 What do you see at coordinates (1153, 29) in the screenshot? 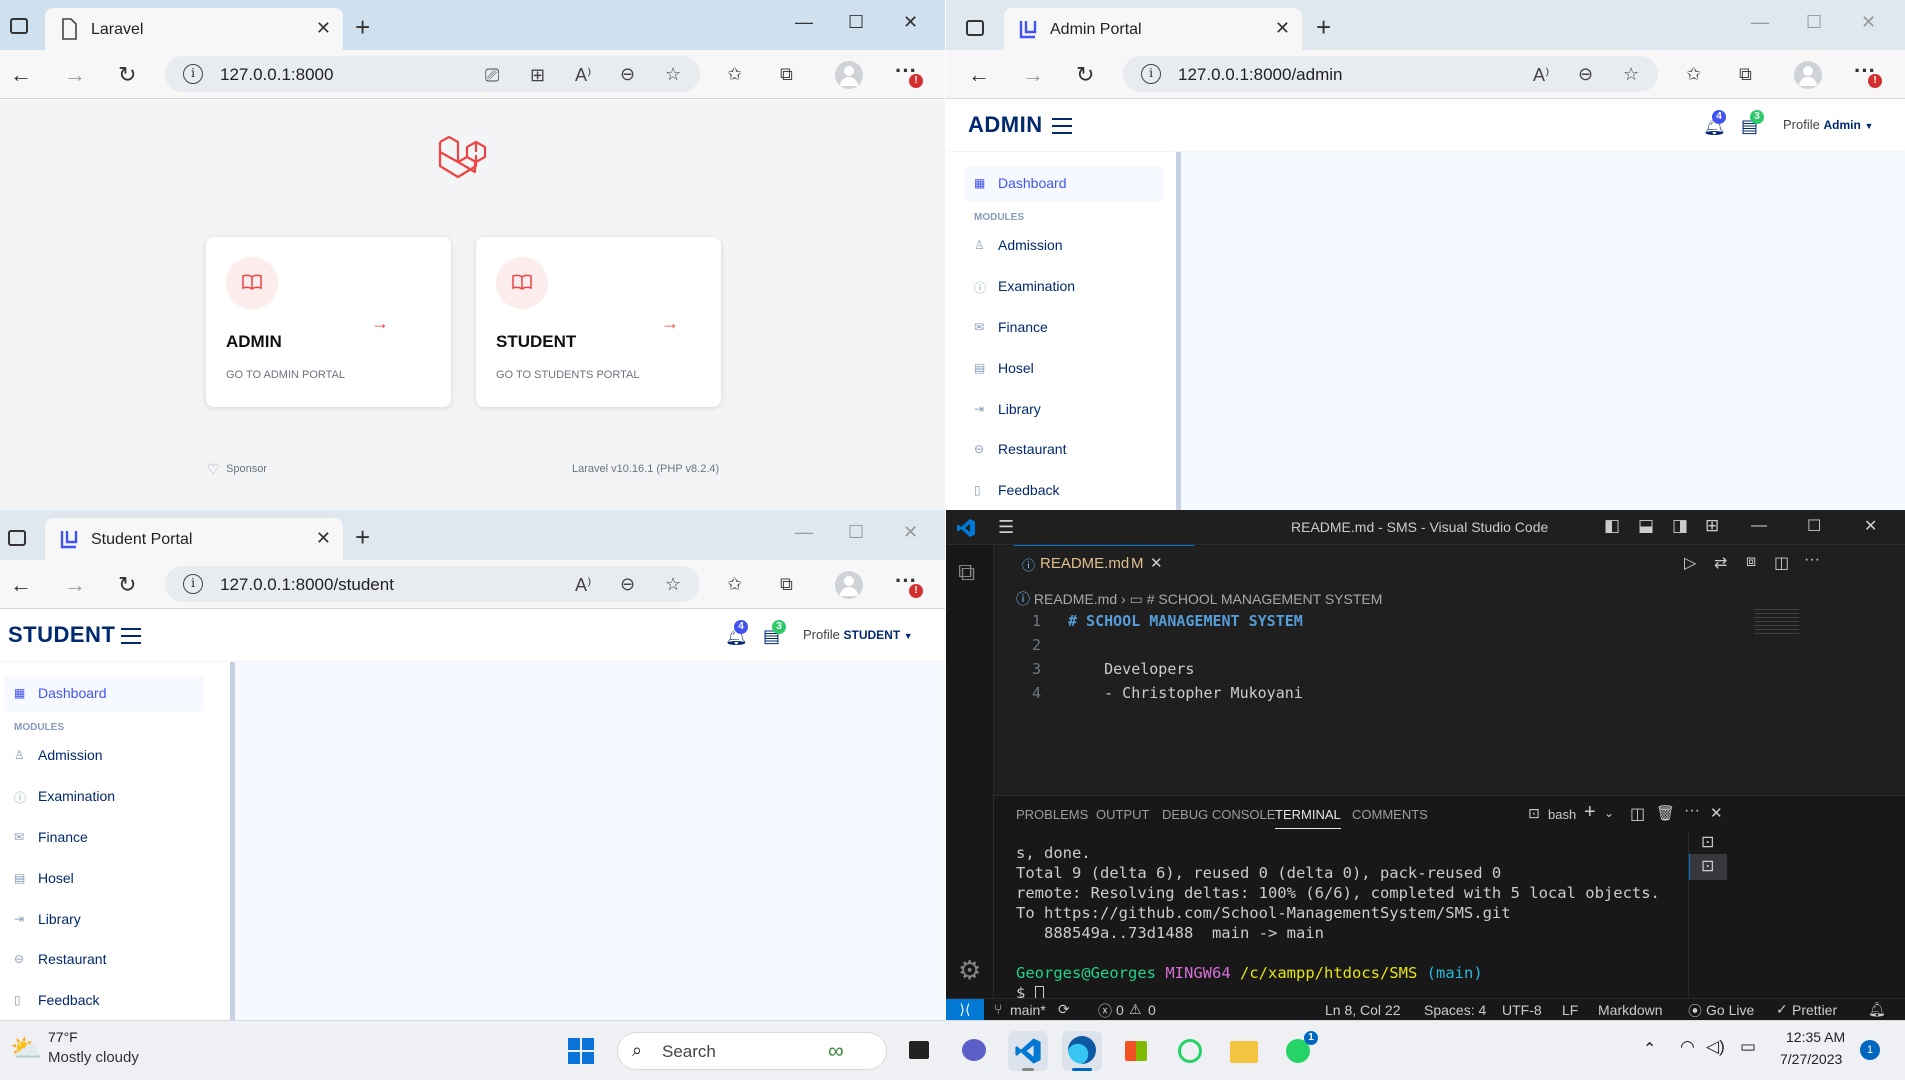
I see `browser-tab-admin: Admin Portal ✕` at bounding box center [1153, 29].